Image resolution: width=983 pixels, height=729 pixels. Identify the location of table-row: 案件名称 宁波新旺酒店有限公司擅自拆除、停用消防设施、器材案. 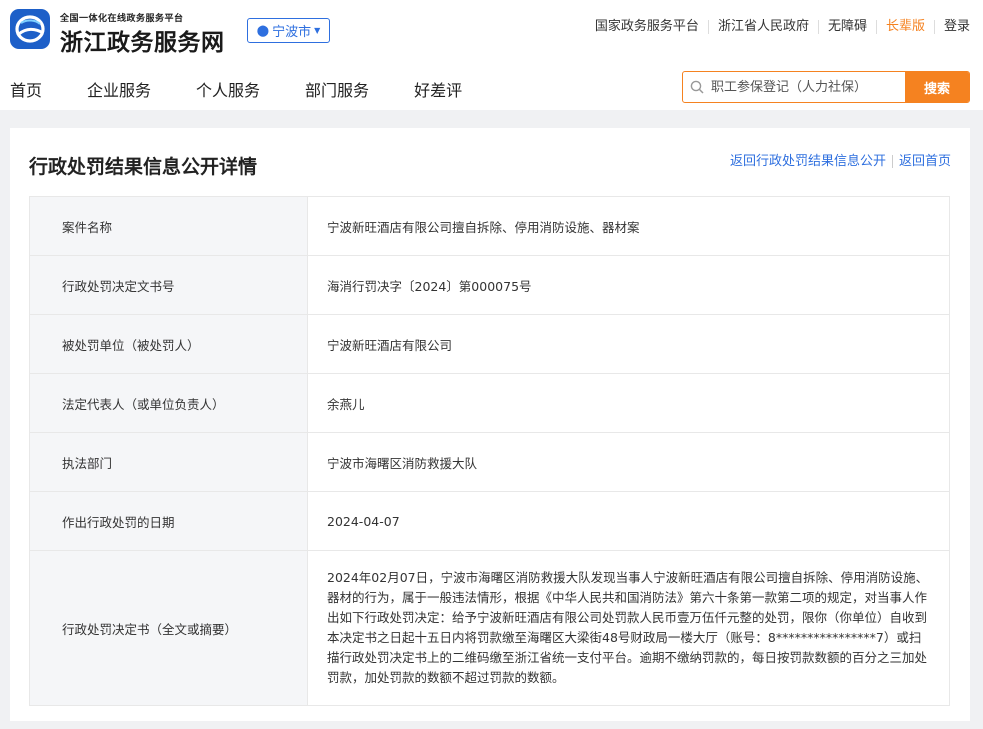
(489, 226).